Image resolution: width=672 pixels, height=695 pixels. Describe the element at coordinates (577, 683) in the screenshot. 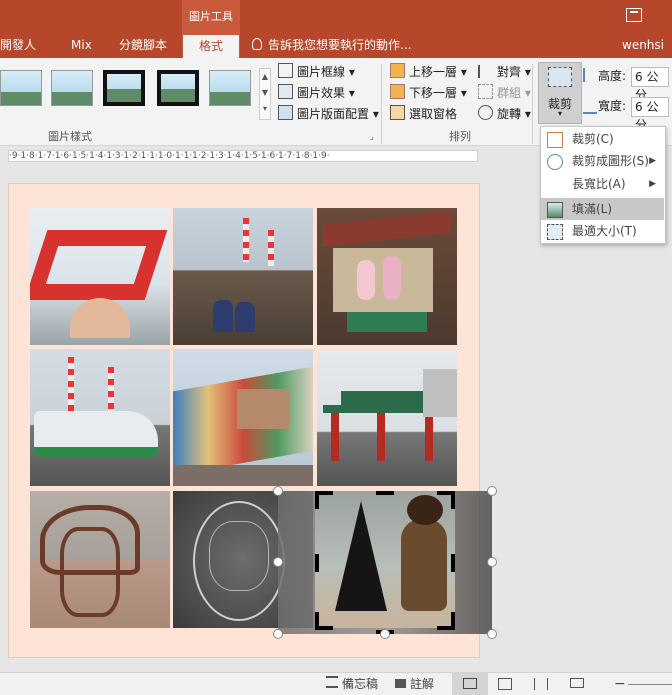

I see `slideshow-icon` at that location.